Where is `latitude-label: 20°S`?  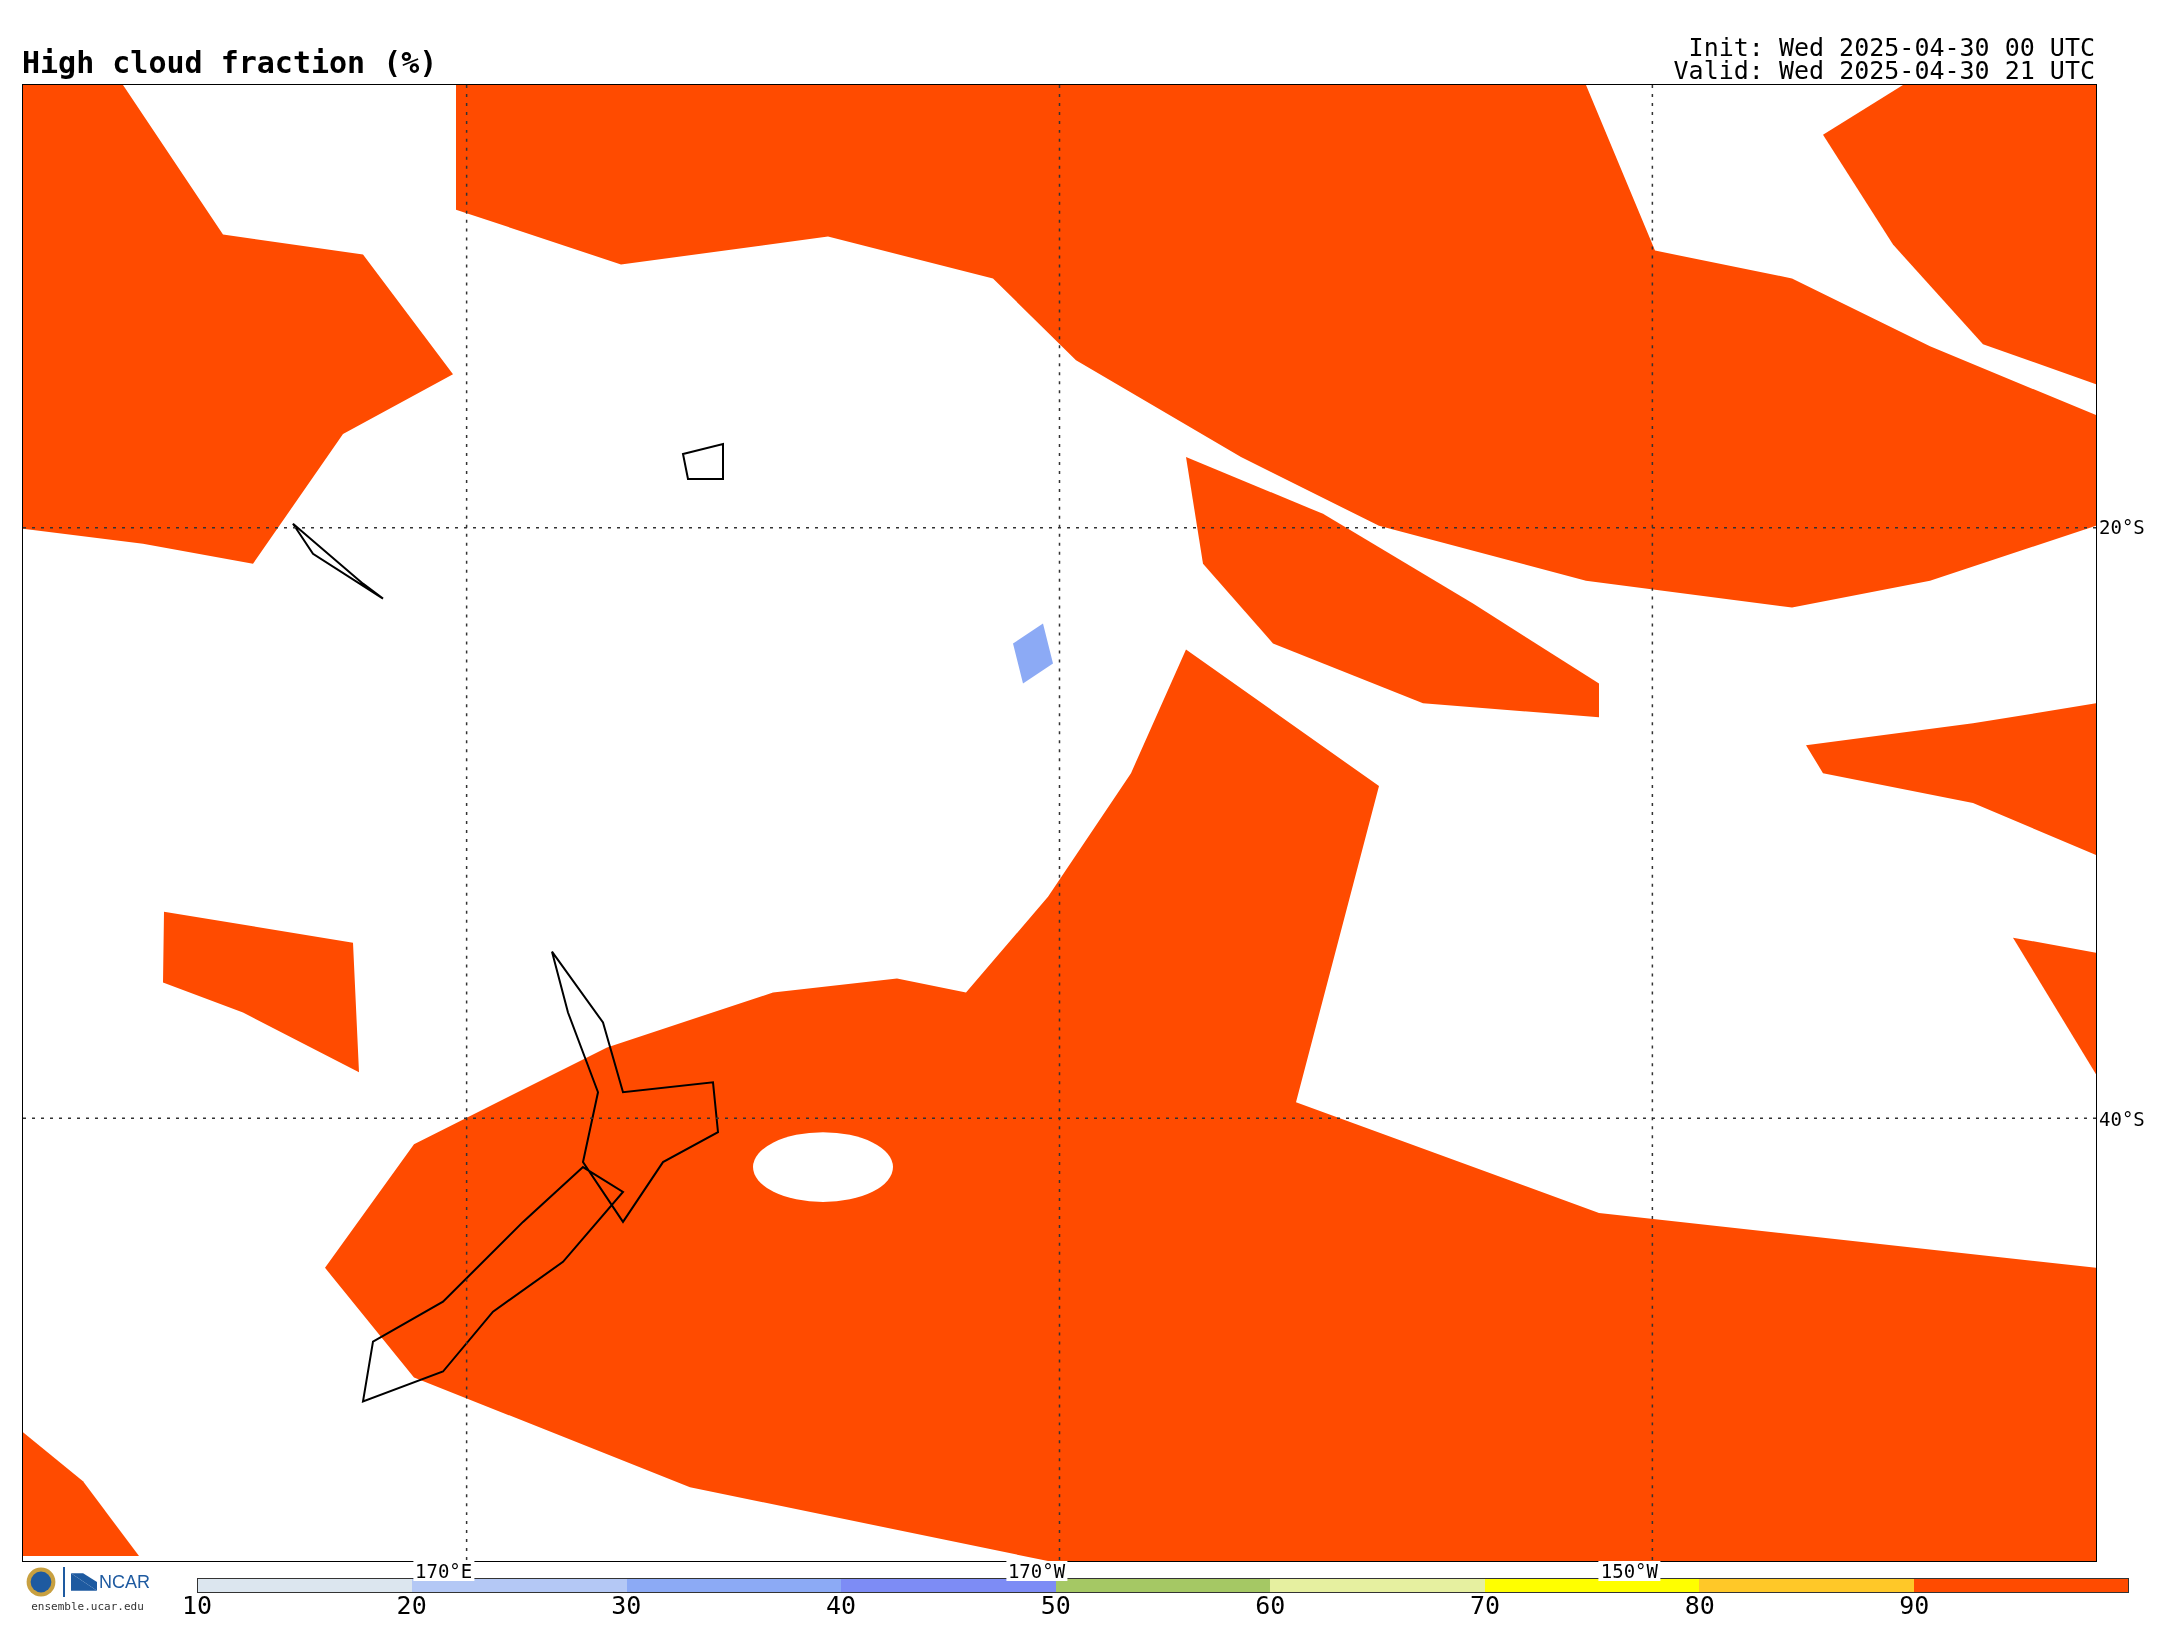
latitude-label: 20°S is located at coordinates (2122, 527).